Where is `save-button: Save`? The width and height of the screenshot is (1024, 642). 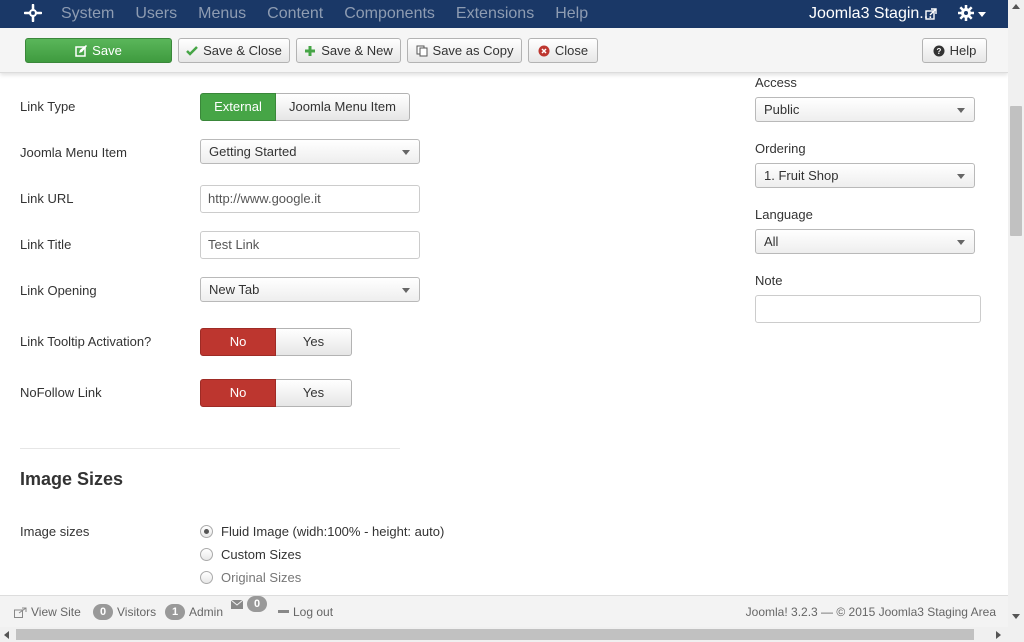 save-button: Save is located at coordinates (98, 50).